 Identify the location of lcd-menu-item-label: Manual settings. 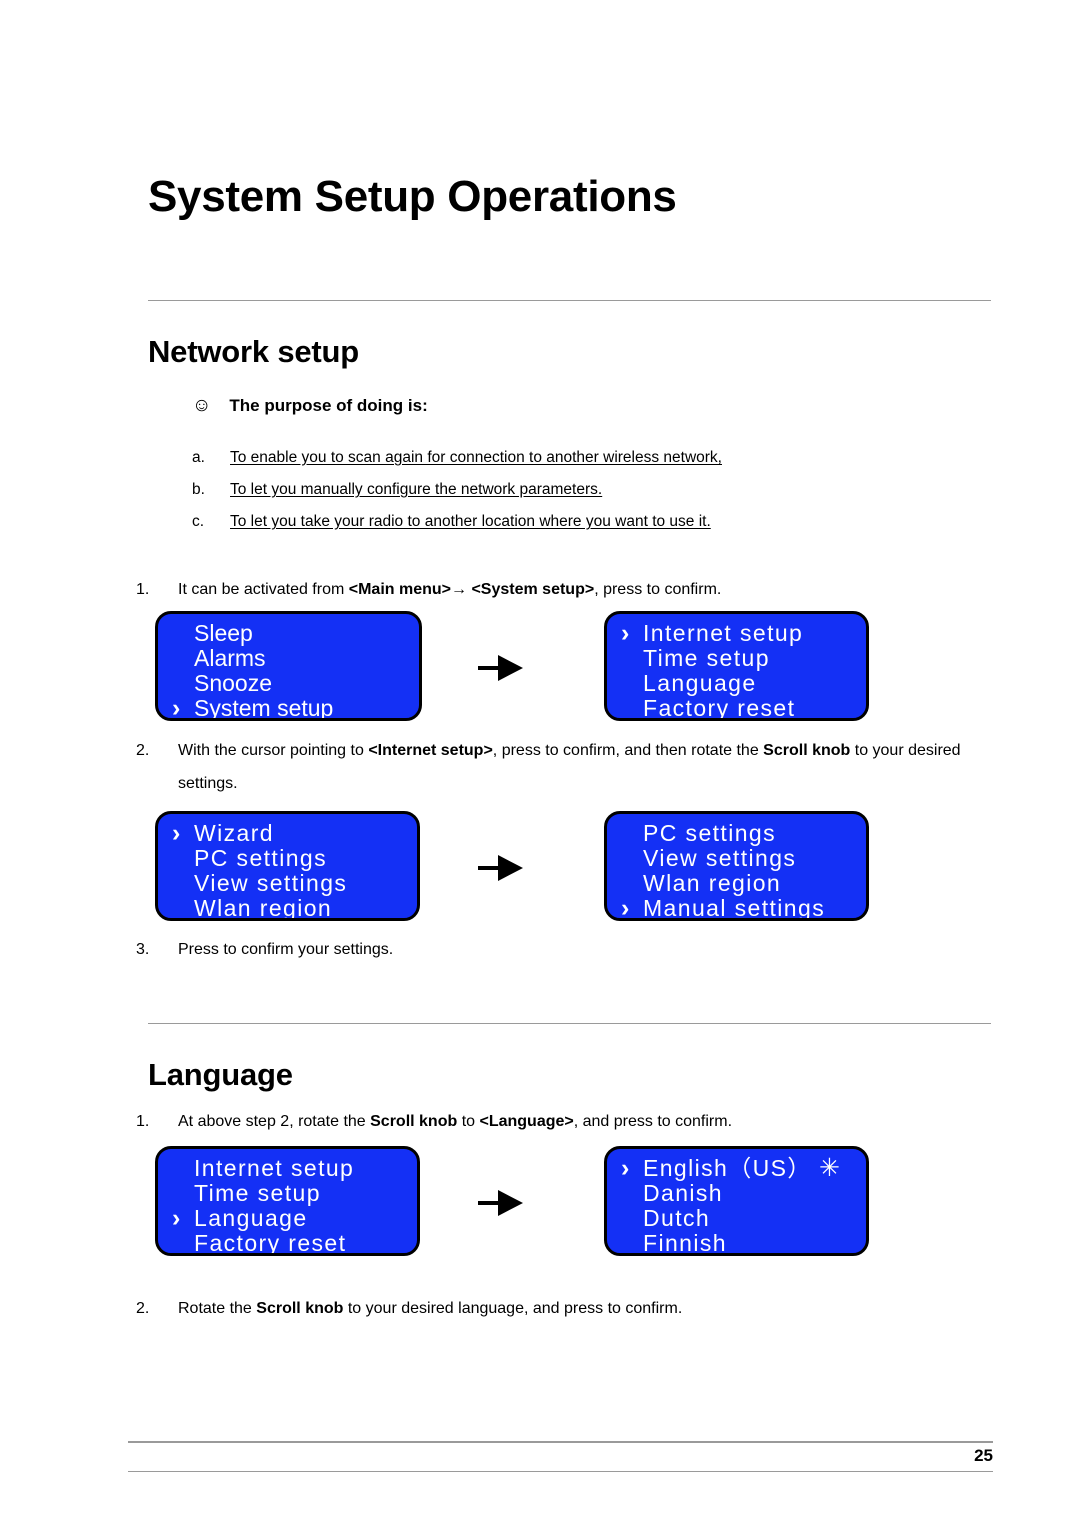
(734, 908).